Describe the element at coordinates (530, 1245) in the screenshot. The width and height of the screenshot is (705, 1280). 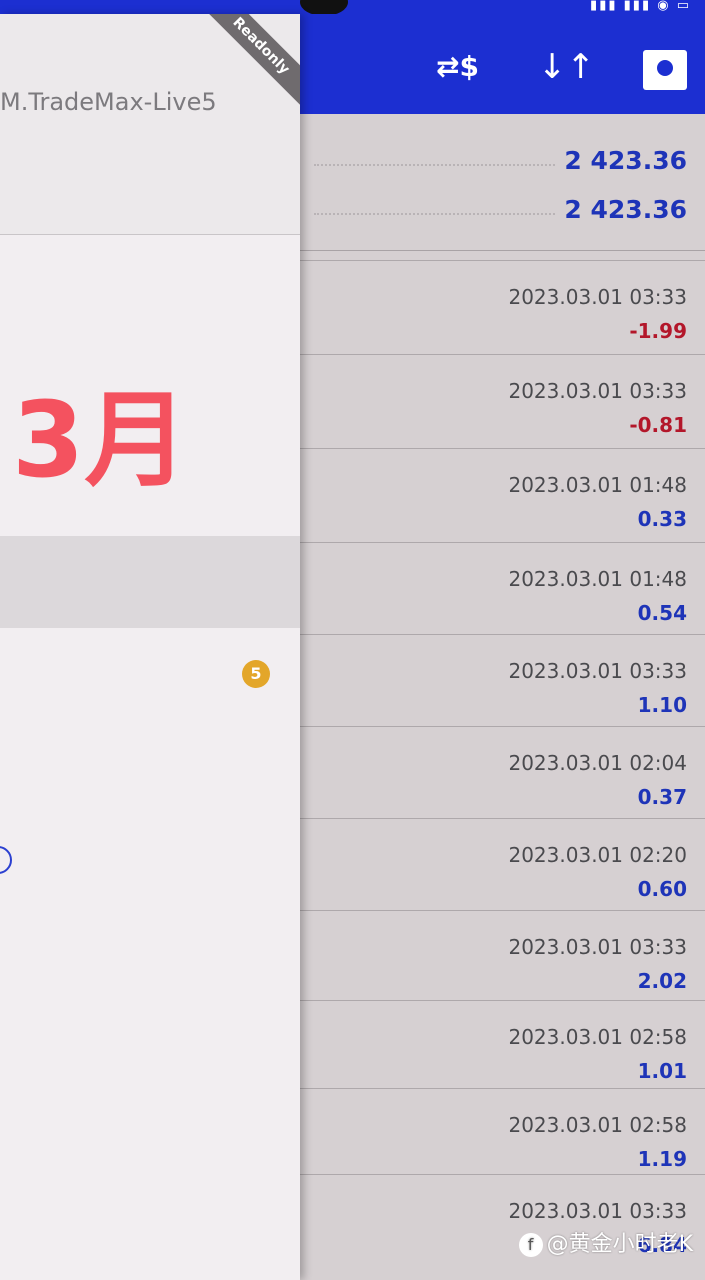
I see `watermark-logo-icon: f` at that location.